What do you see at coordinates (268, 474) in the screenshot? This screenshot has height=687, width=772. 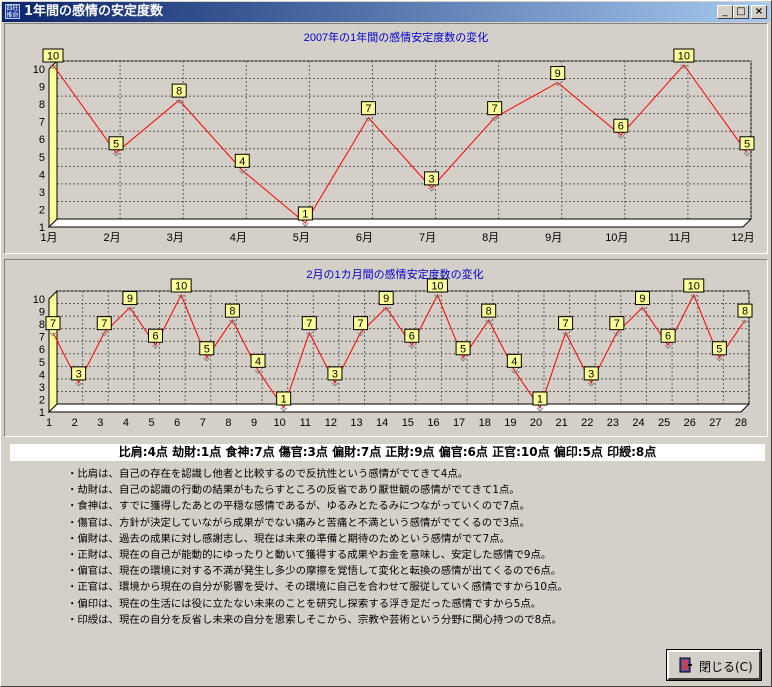 I see `description-item: ・比肩は、自己の存在を認識し他者と比較するので反抗性という感情がでてきて4点。` at bounding box center [268, 474].